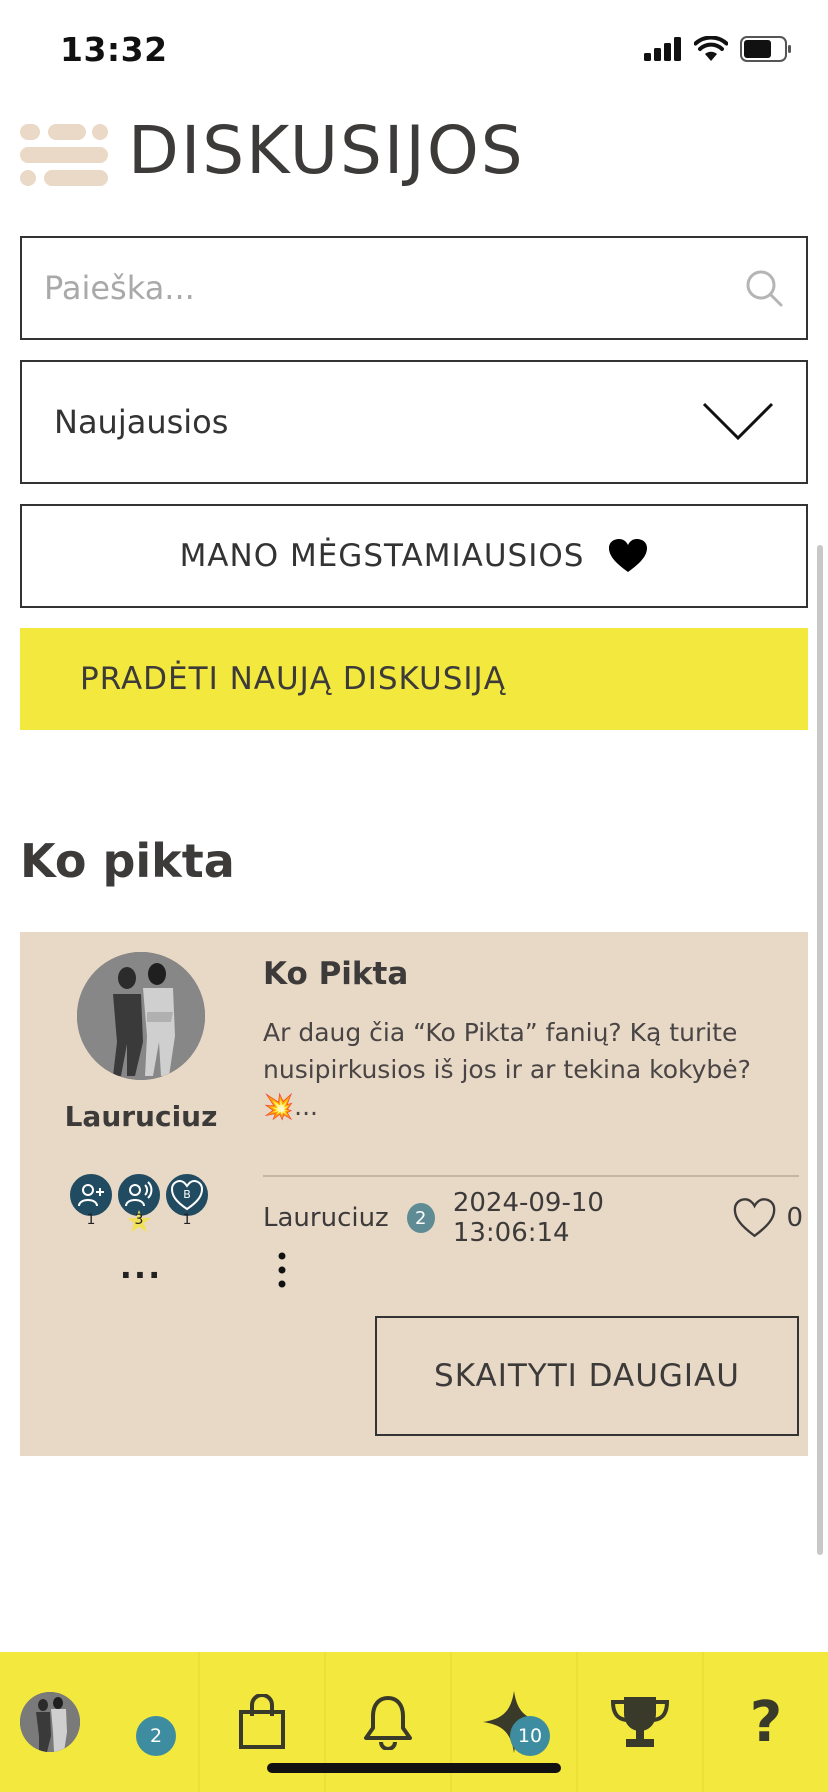  Describe the element at coordinates (156, 1736) in the screenshot. I see `profile-notification-badge: 2` at that location.